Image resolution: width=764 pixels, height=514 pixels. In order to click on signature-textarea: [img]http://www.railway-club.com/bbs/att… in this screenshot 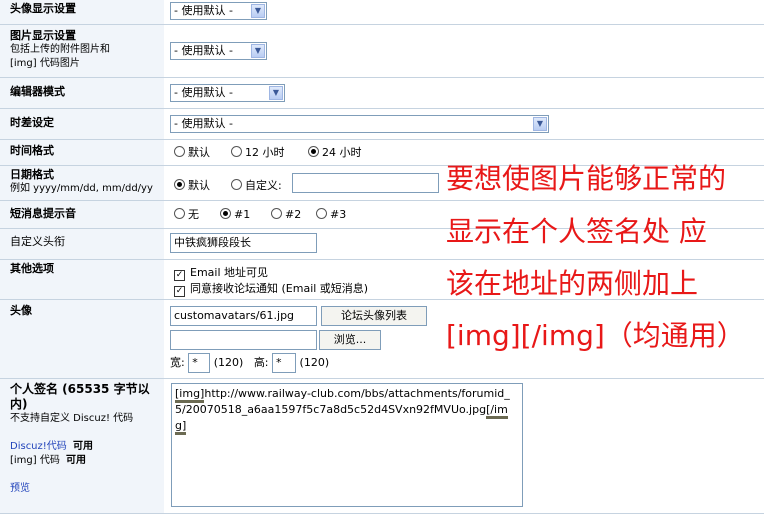, I will do `click(347, 445)`.